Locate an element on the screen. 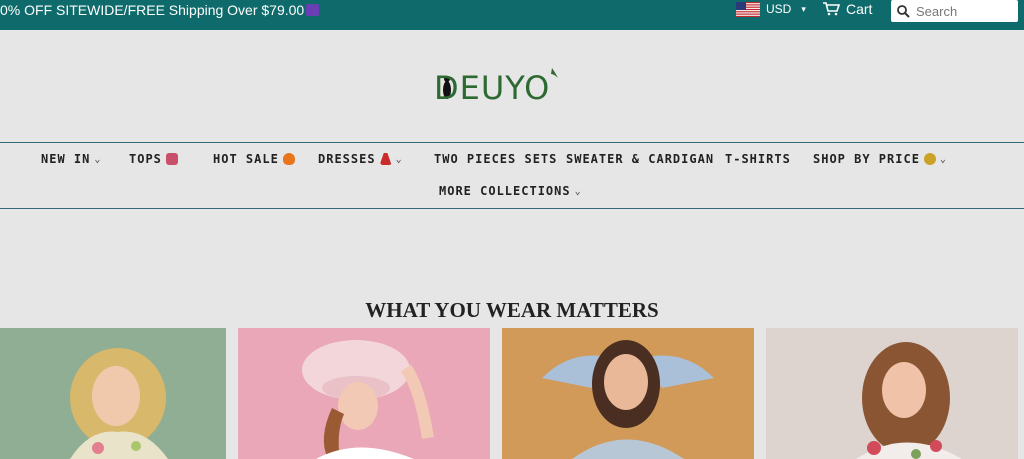 The width and height of the screenshot is (1024, 459). nav-item-hot-sale: HOT SALE is located at coordinates (254, 159).